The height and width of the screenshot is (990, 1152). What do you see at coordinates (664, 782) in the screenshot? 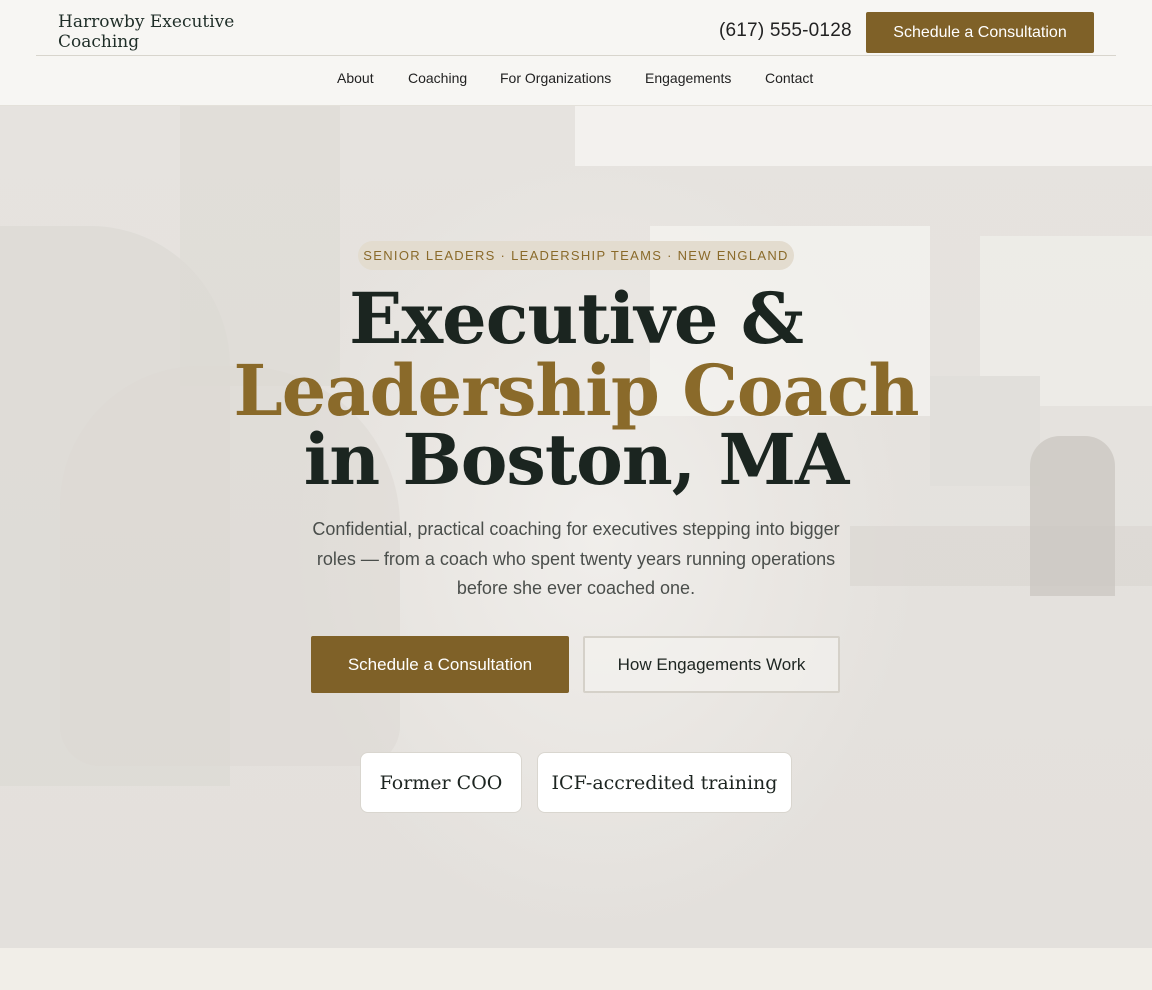
I see `credential-badge-icf: ICF-accredited training` at bounding box center [664, 782].